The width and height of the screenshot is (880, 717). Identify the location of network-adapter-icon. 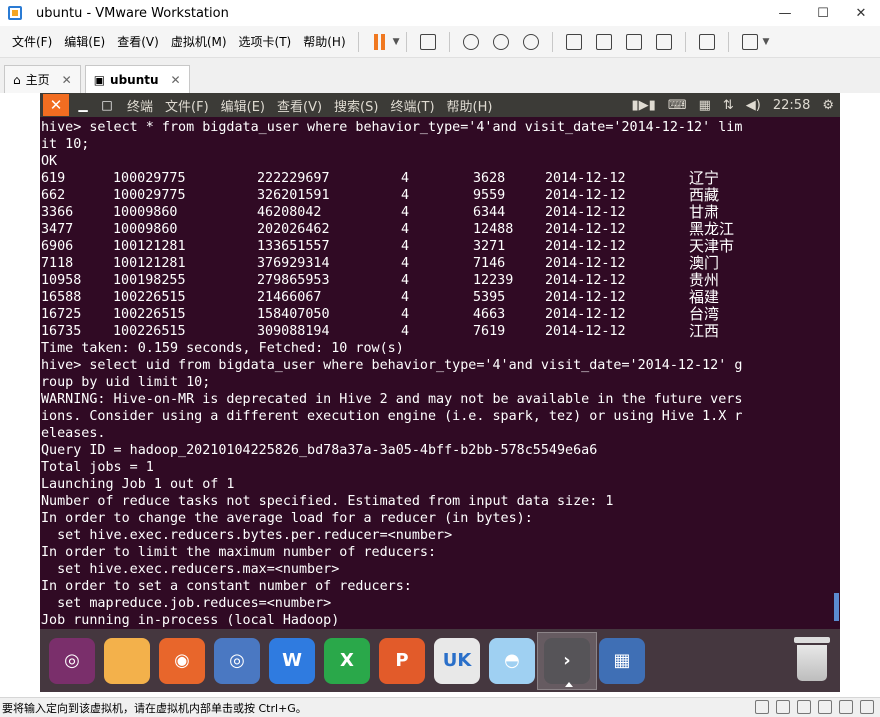
(804, 707).